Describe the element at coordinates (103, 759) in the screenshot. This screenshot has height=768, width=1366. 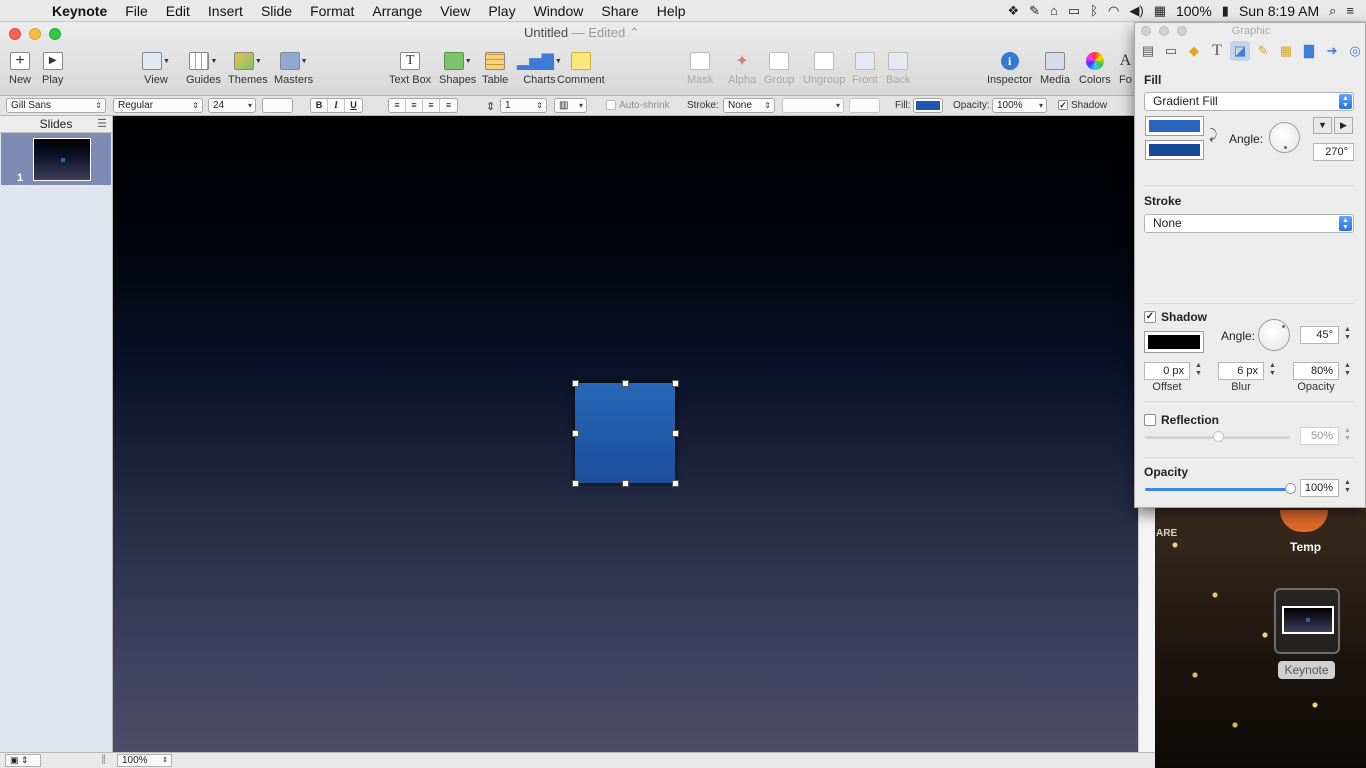
I see `resize-grip-icon: ∥` at that location.